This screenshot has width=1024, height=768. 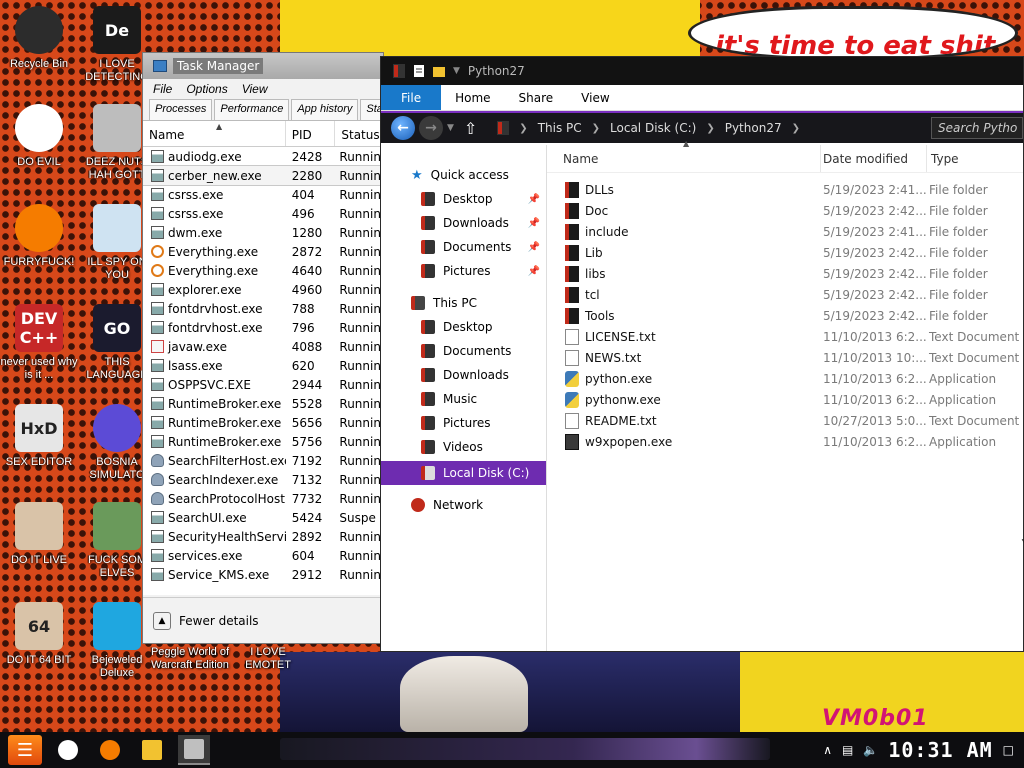 I want to click on task-manager-titlebar: Task Manager, so click(x=263, y=66).